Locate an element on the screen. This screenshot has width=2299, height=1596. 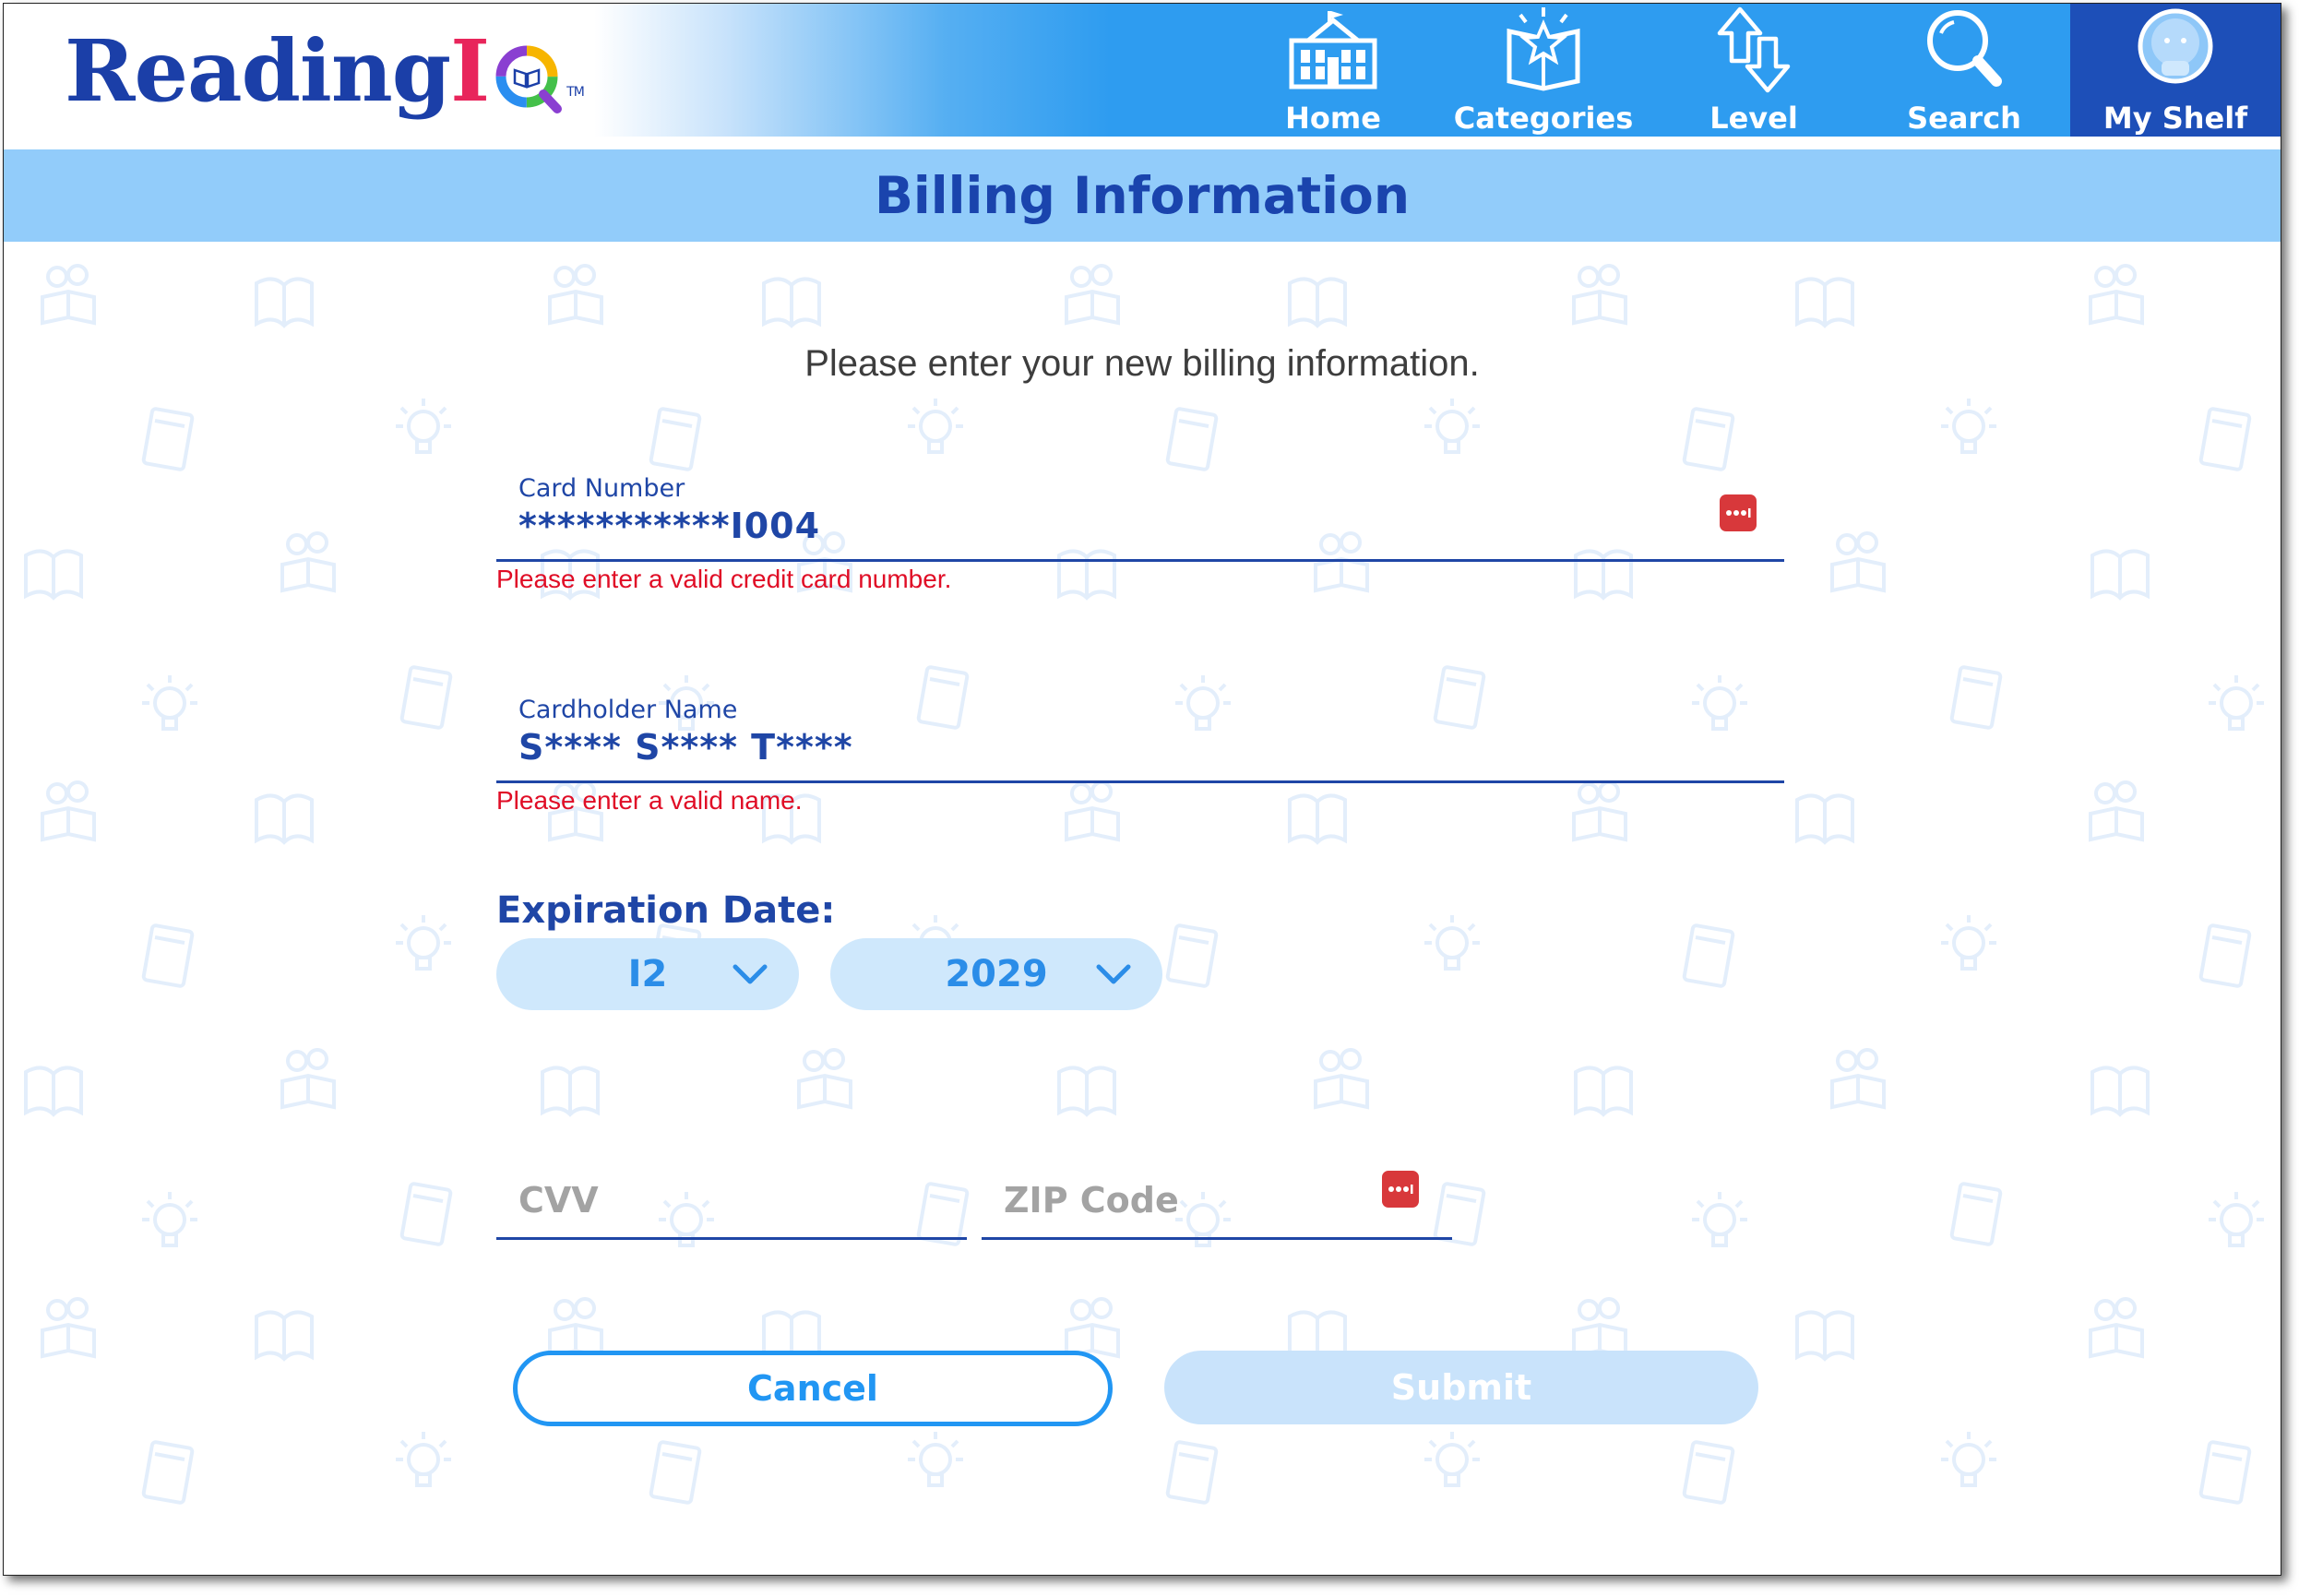
nav-my-shelf-label: My Shelf is located at coordinates (2175, 118).